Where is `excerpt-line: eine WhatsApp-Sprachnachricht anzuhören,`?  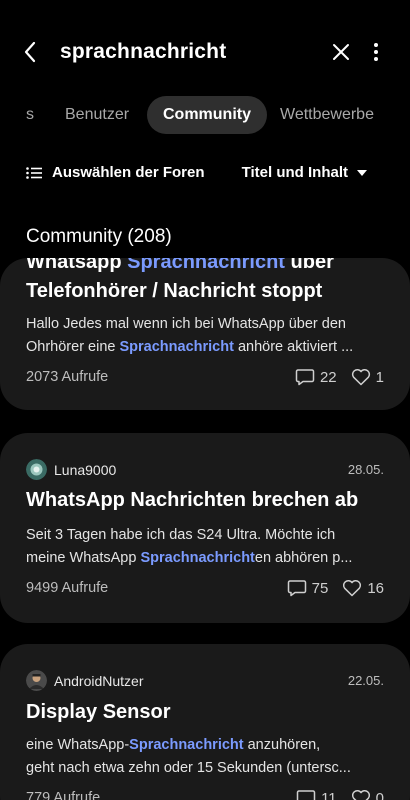 excerpt-line: eine WhatsApp-Sprachnachricht anzuhören, is located at coordinates (173, 745).